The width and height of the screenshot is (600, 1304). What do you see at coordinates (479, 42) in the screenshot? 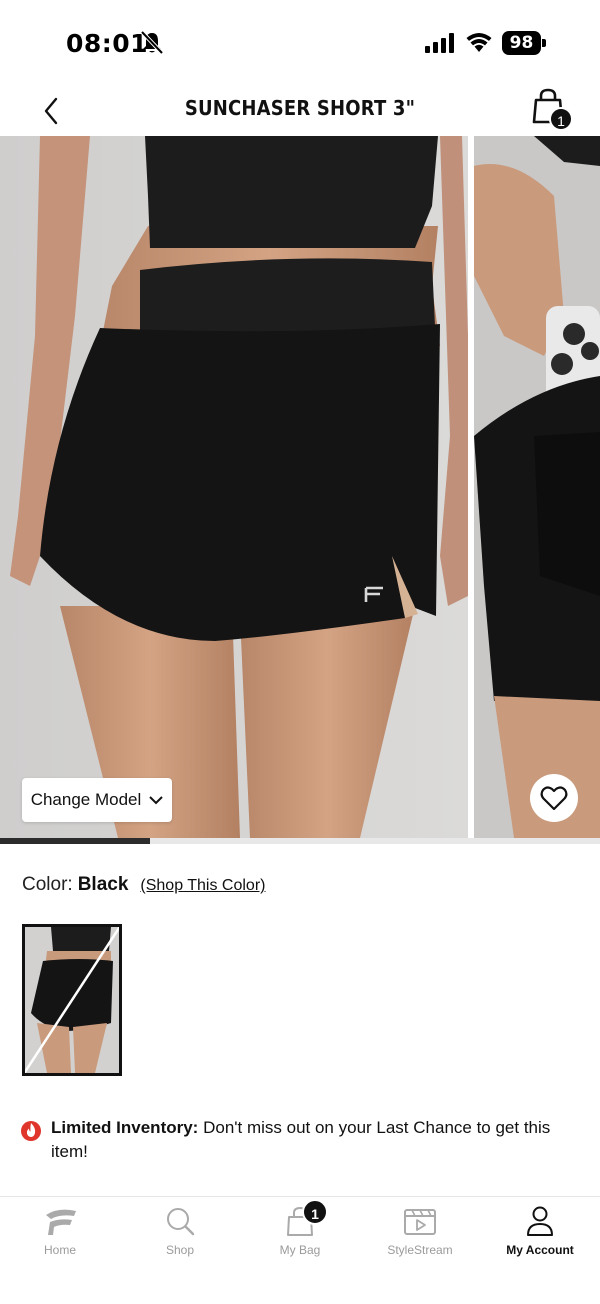
I see `wifi-icon` at bounding box center [479, 42].